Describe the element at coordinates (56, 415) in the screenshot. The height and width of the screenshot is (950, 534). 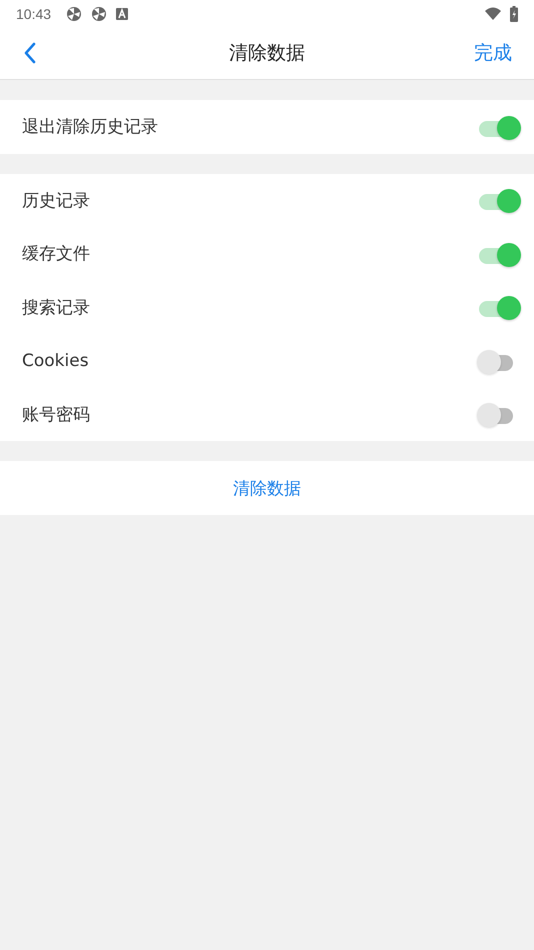
I see `setting-label: 账号密码` at that location.